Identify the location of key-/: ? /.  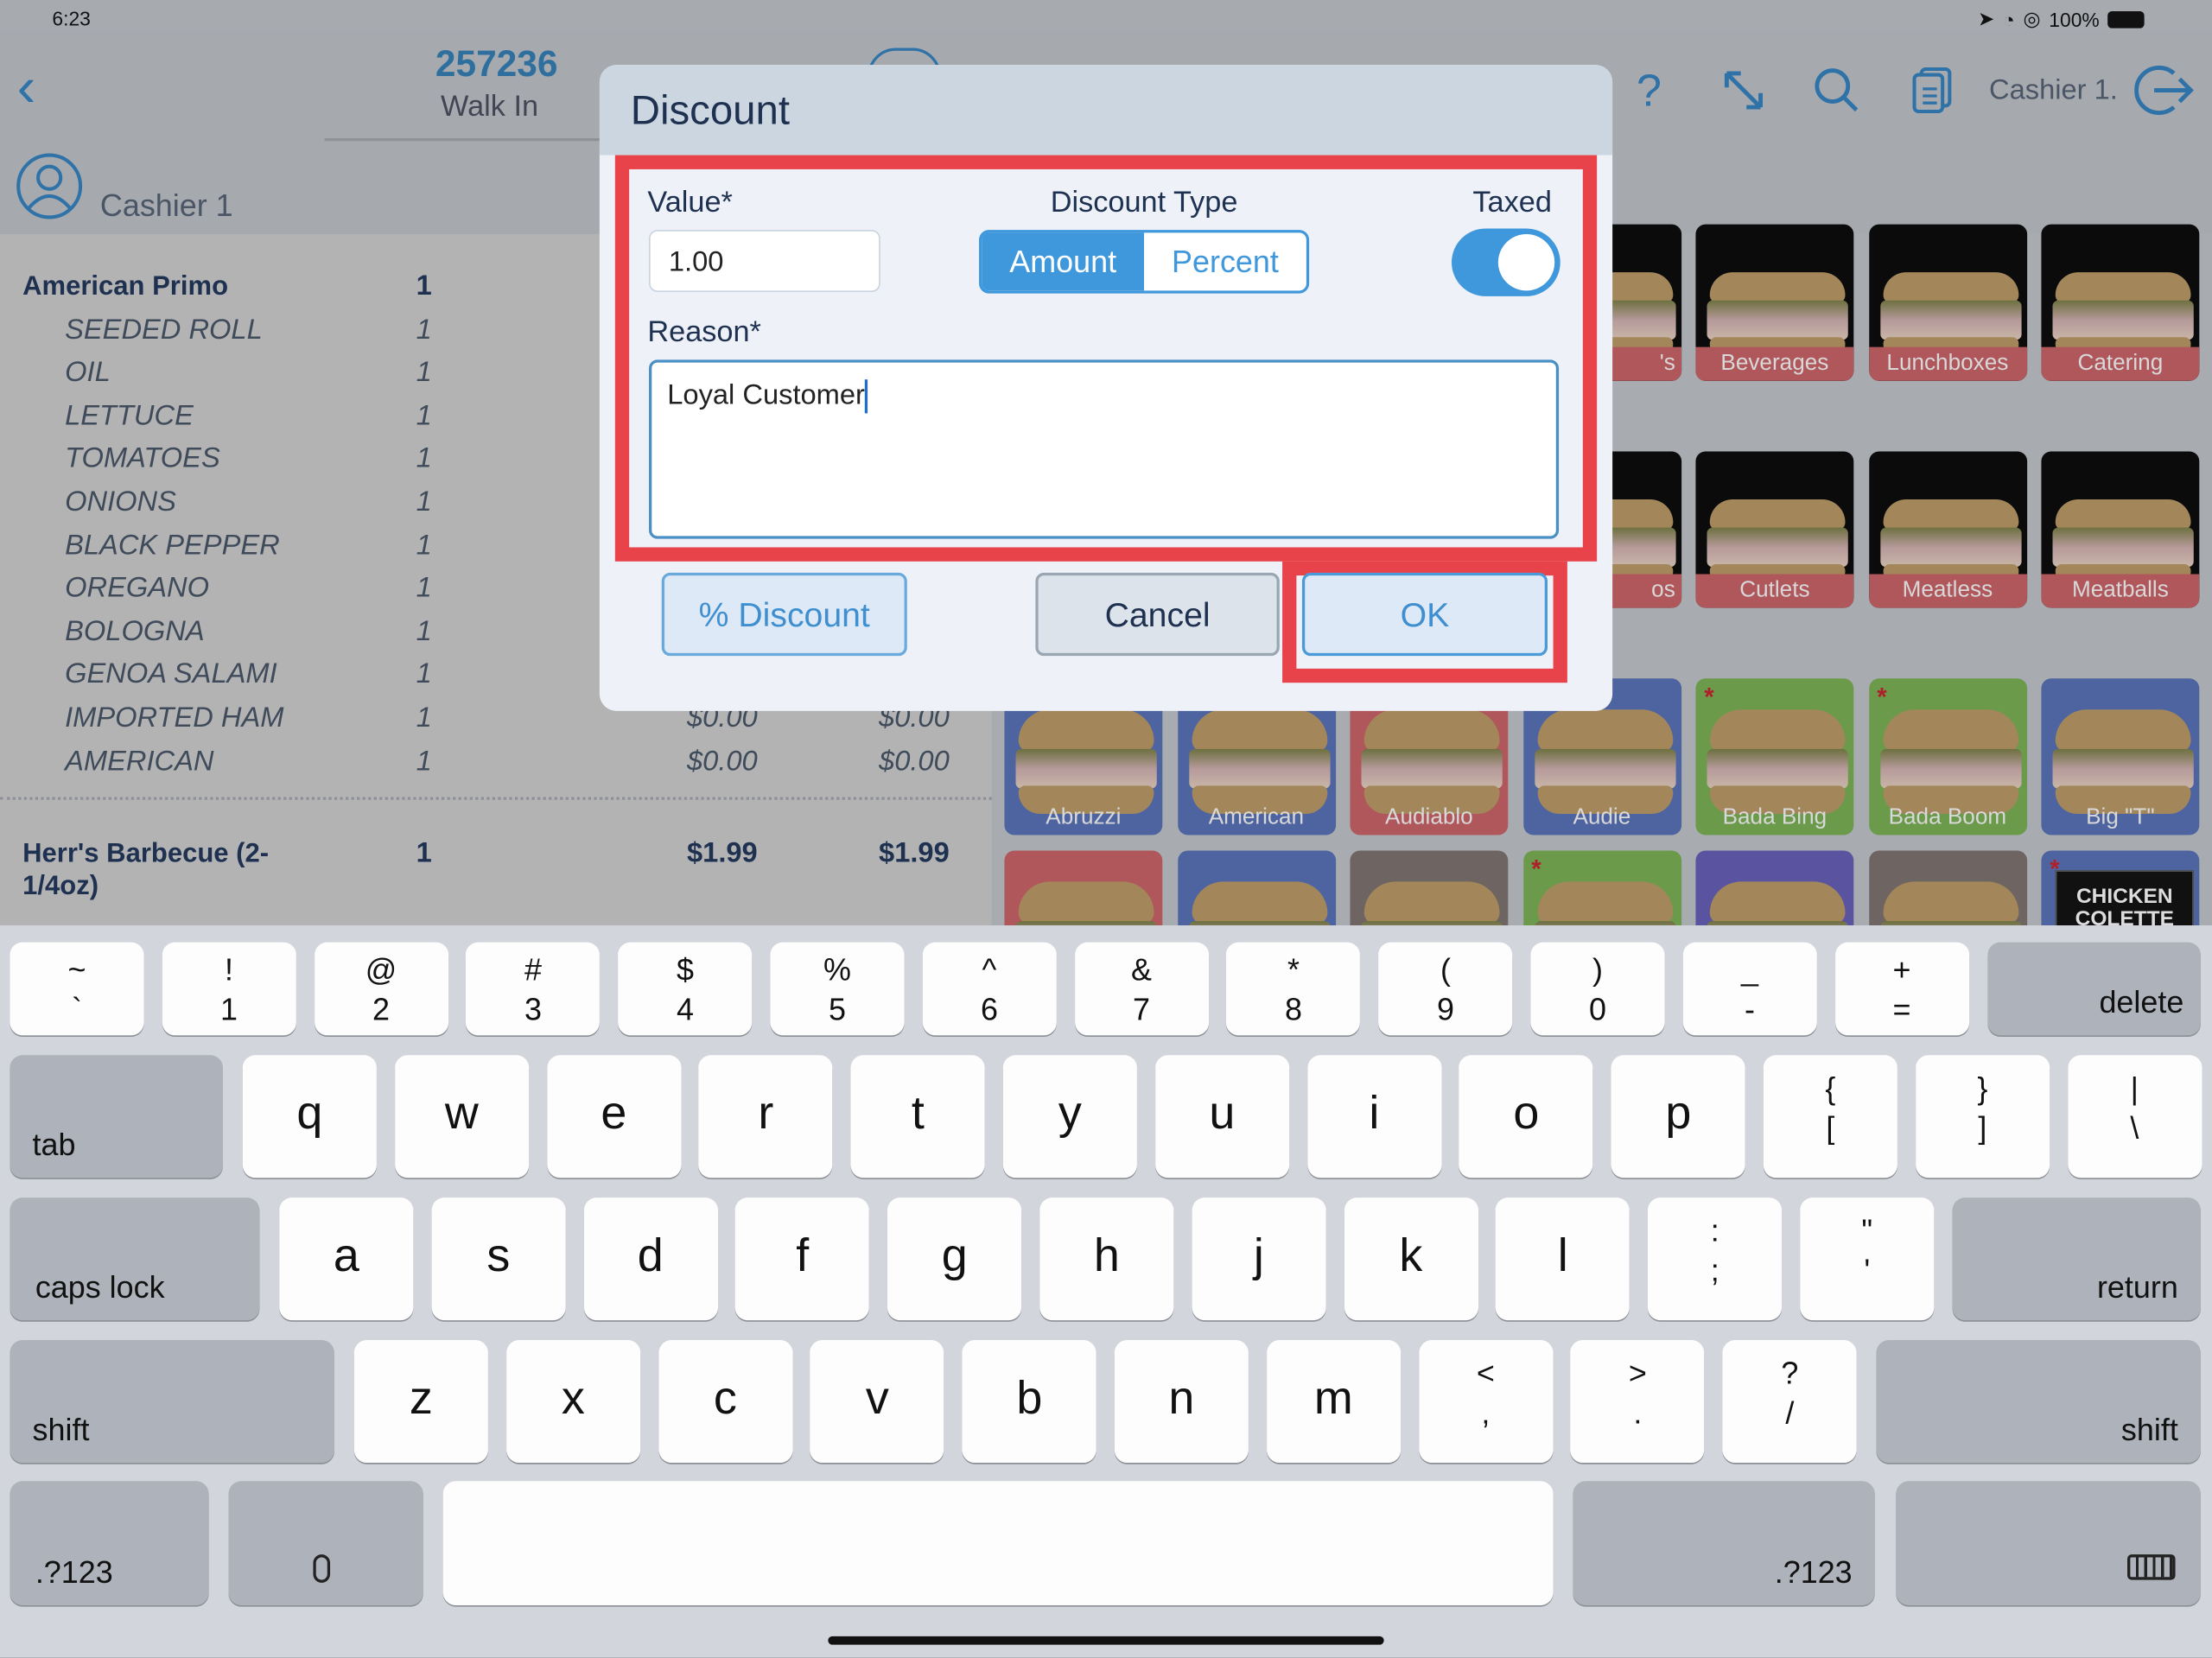
(1789, 1402).